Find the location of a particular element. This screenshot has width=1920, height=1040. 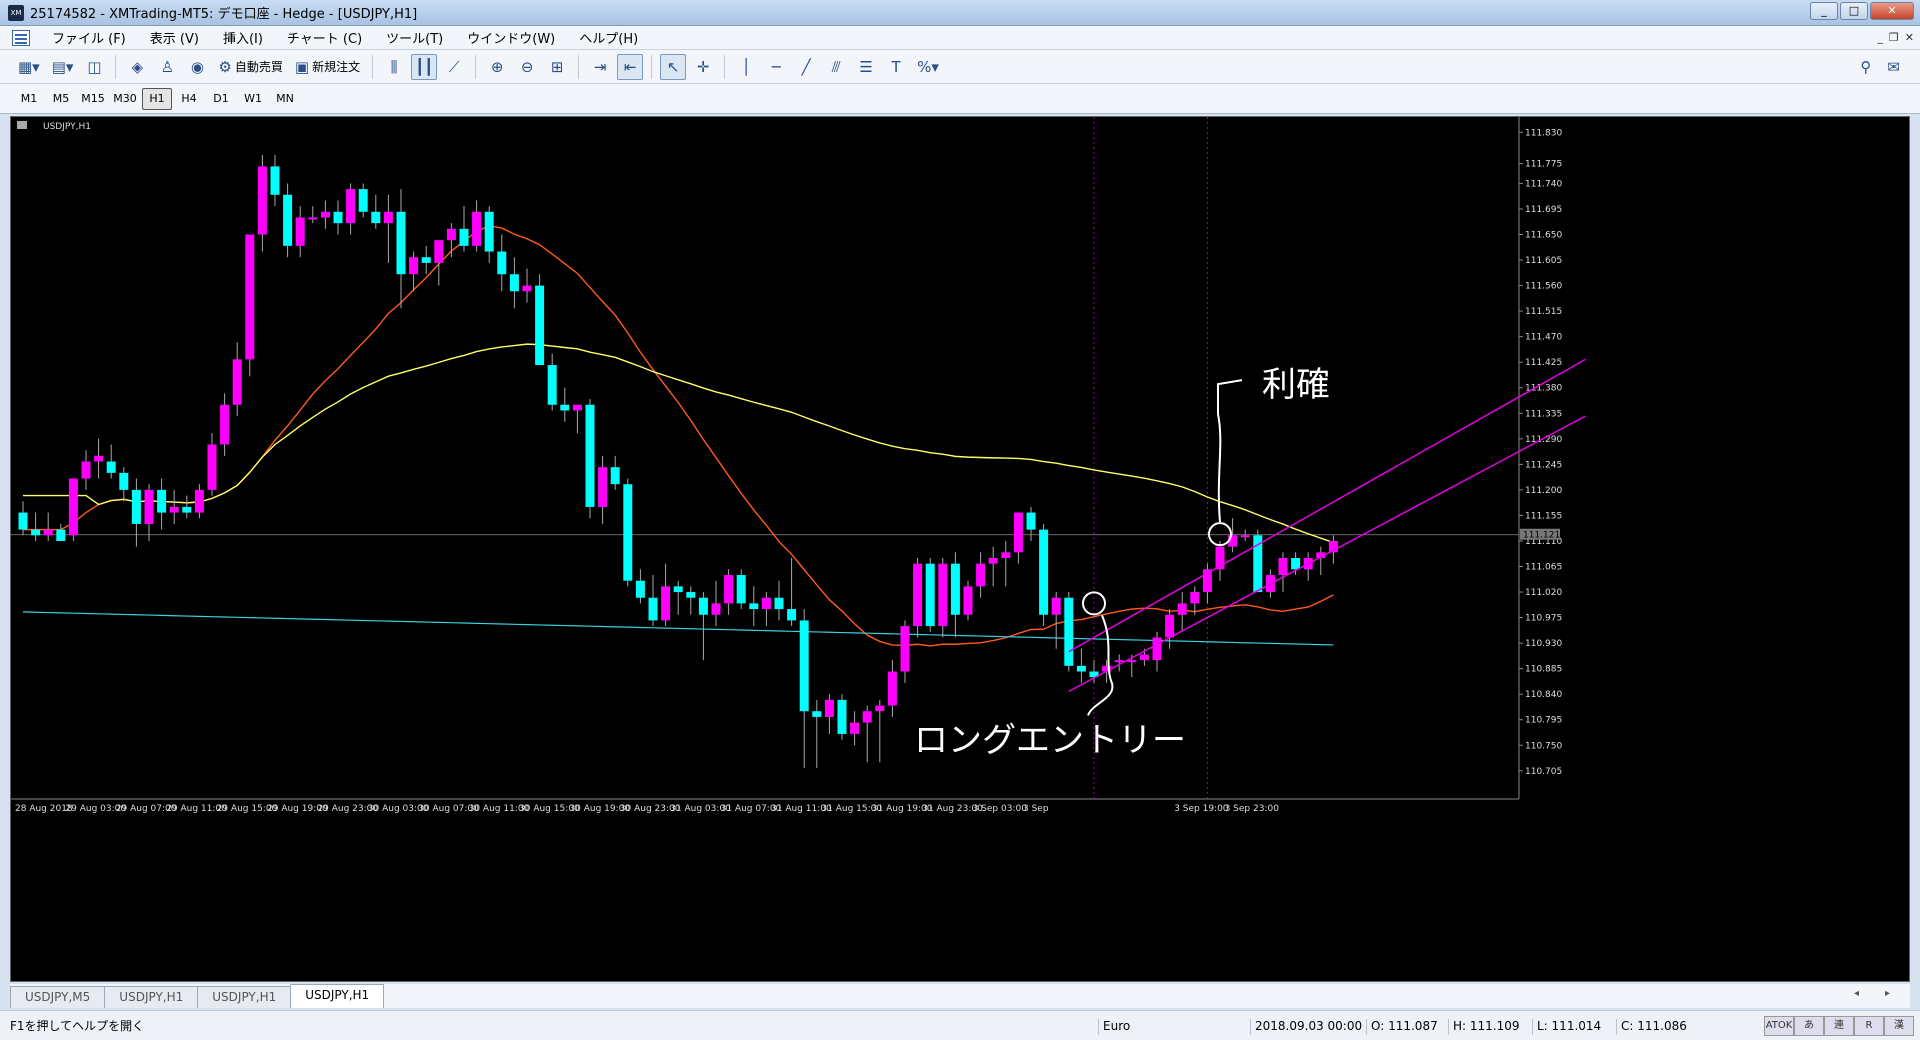

timeframe-h1: H1 is located at coordinates (157, 98).